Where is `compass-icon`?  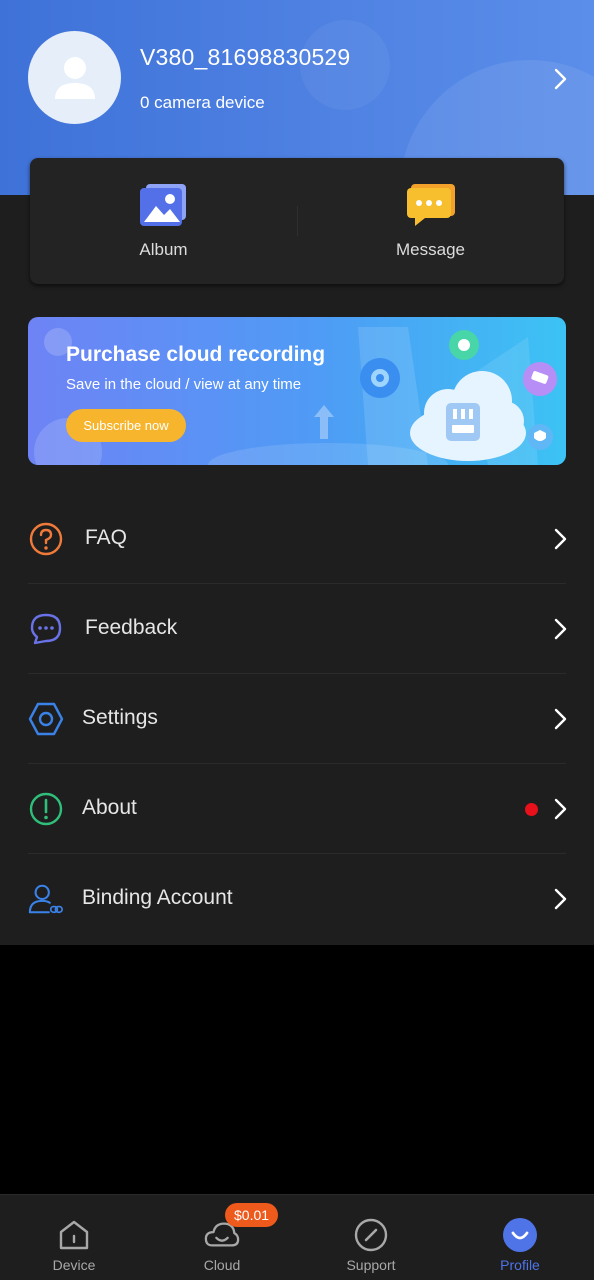 compass-icon is located at coordinates (371, 1235).